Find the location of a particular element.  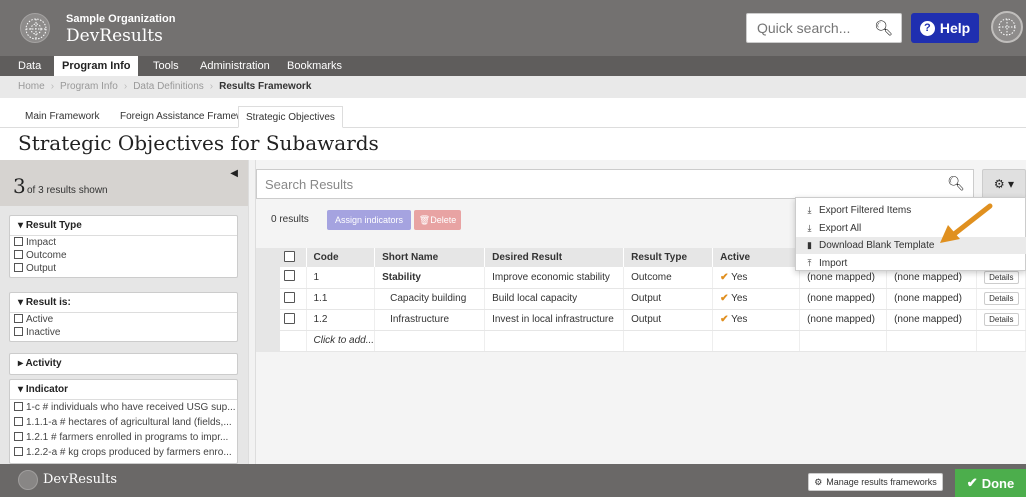

filter-item: Impact is located at coordinates (123, 242).